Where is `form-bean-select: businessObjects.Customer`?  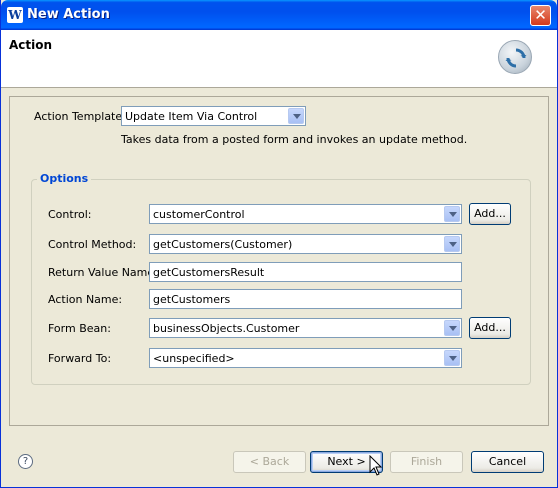
form-bean-select: businessObjects.Customer is located at coordinates (305, 328).